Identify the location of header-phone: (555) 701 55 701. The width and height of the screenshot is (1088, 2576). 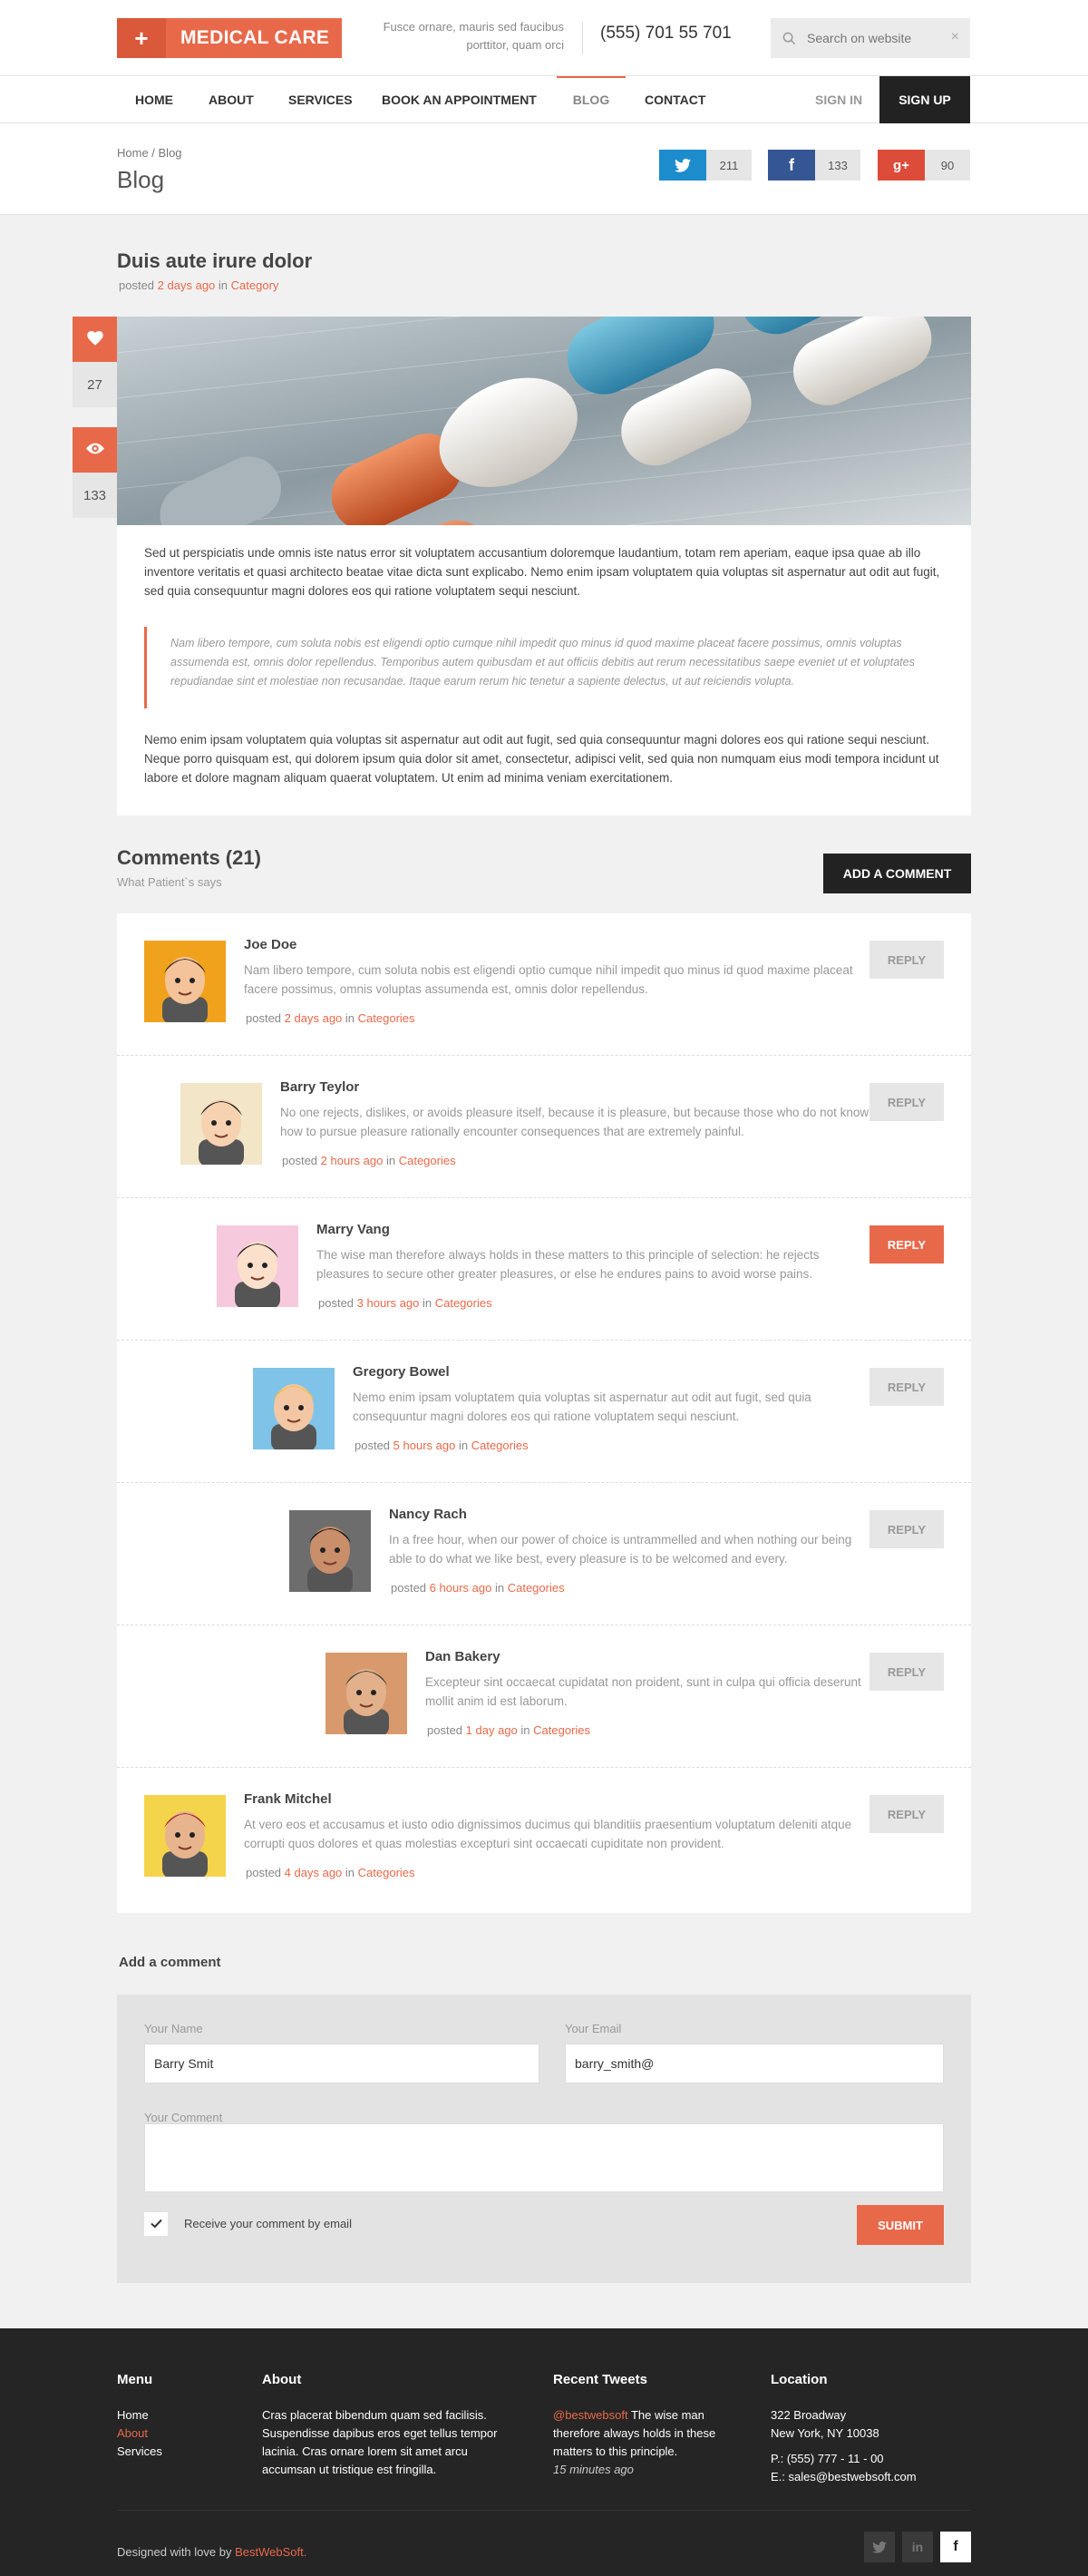
(666, 33).